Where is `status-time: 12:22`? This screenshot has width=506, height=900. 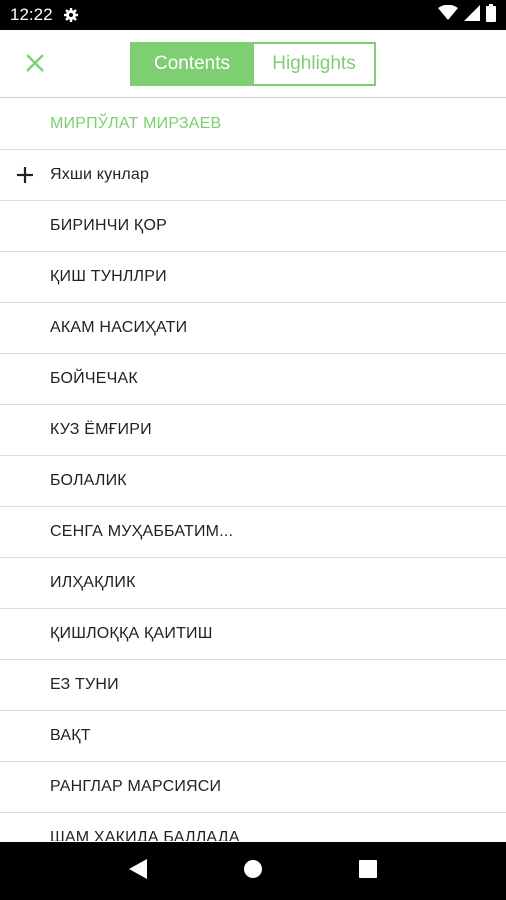 status-time: 12:22 is located at coordinates (31, 14).